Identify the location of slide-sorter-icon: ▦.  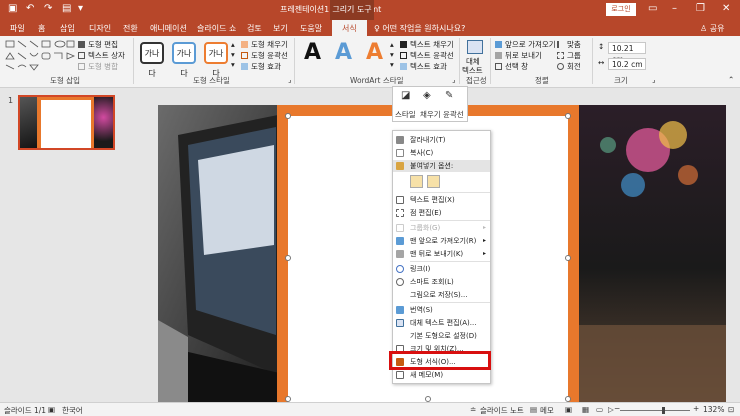
(585, 409).